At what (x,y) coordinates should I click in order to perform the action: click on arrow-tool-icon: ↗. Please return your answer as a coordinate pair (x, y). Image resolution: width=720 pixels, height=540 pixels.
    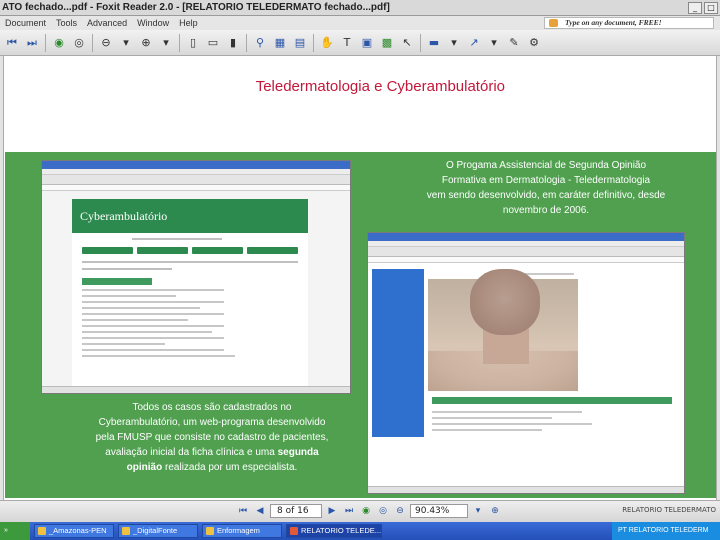
    Looking at the image, I should click on (474, 43).